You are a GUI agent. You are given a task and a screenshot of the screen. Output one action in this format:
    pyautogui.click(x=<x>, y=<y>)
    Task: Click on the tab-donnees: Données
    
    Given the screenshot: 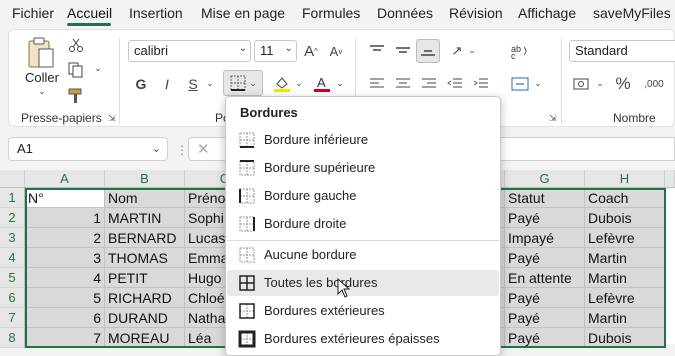 What is the action you would take?
    pyautogui.click(x=405, y=13)
    